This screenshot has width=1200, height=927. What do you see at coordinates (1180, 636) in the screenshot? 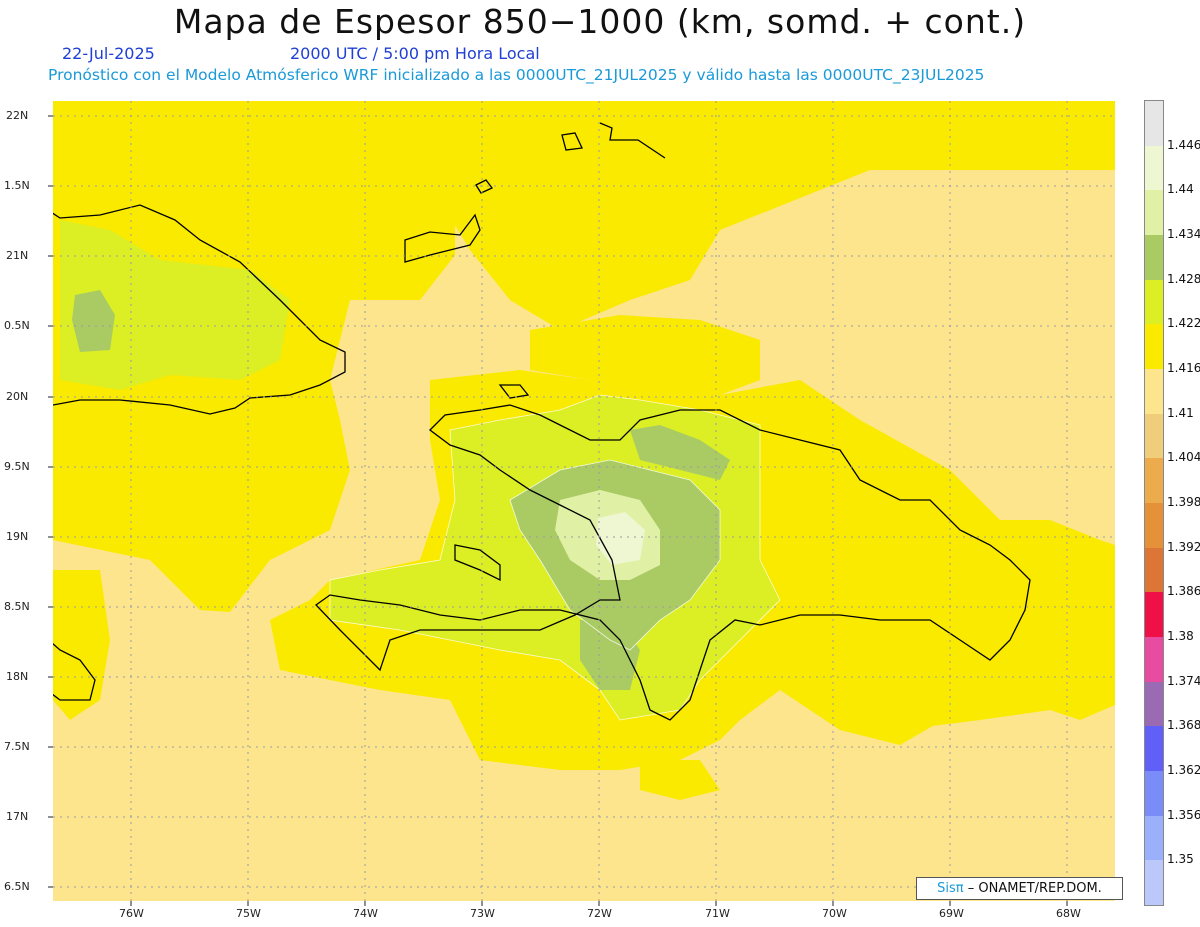
I see `colorbar-label: 1.38` at bounding box center [1180, 636].